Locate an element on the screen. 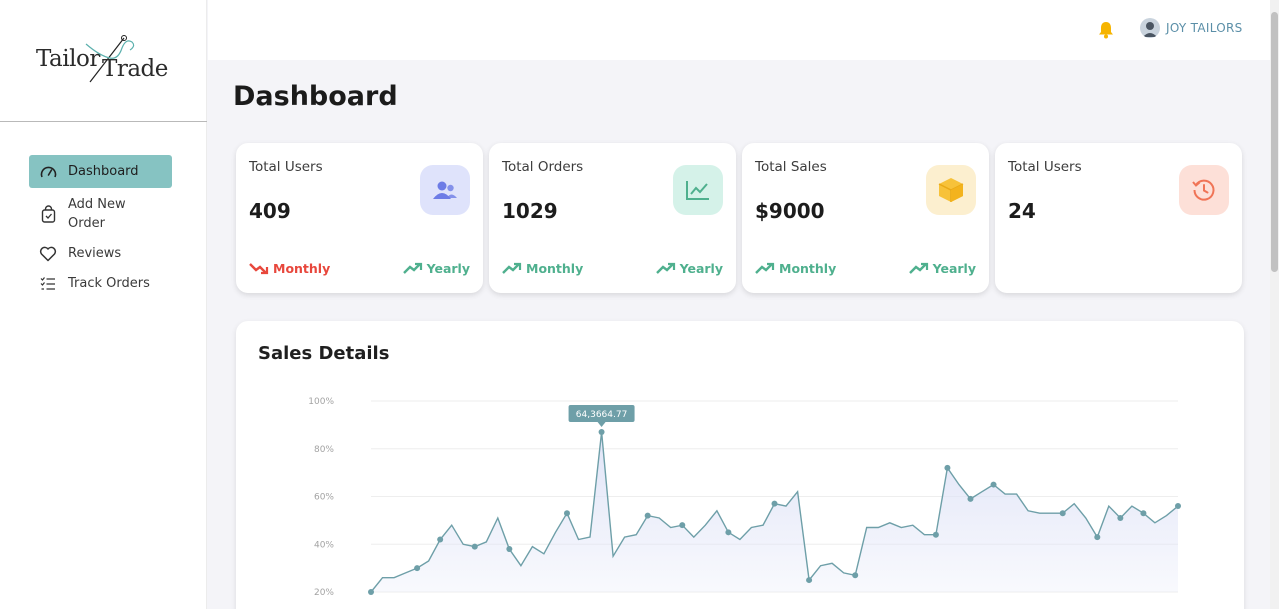 The image size is (1279, 609). page-scrollbar is located at coordinates (1274, 304).